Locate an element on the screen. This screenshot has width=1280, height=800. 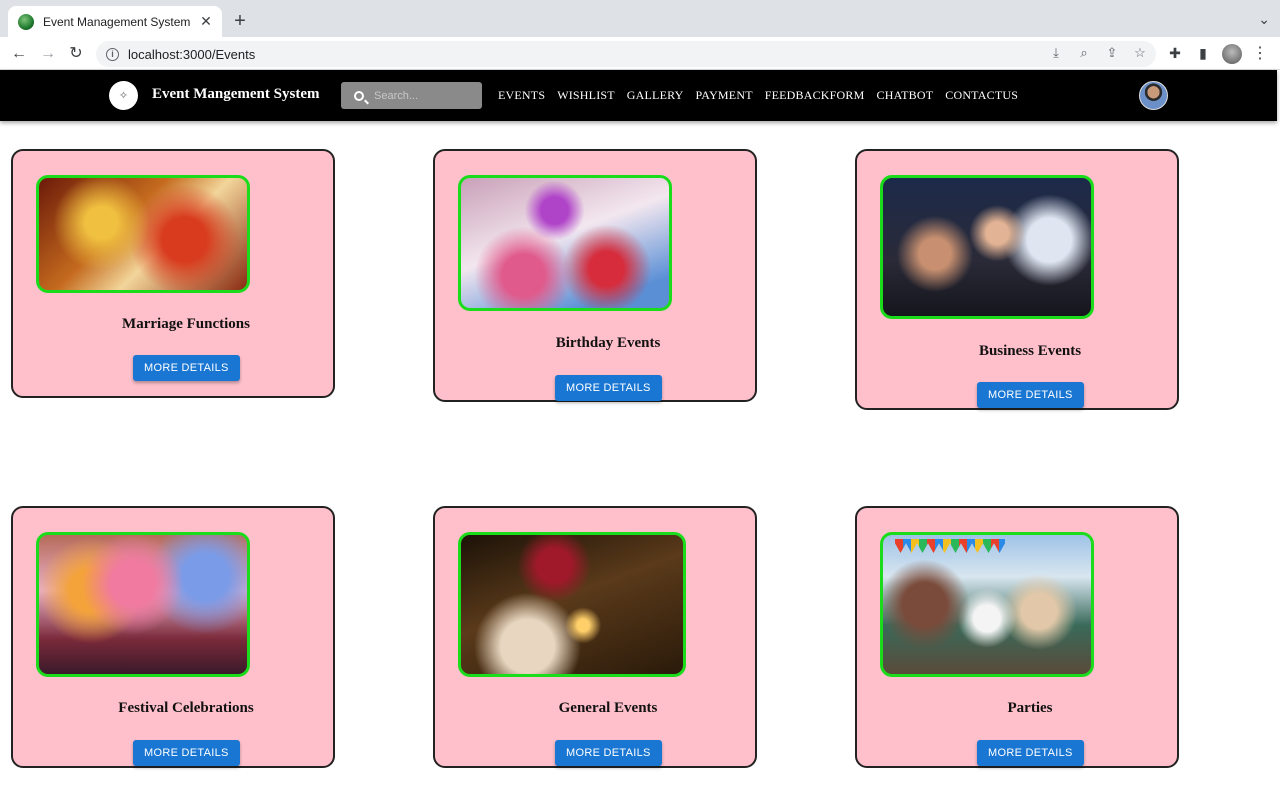
event-card-marriage: Marriage Functions MORE DETAILS is located at coordinates (173, 273).